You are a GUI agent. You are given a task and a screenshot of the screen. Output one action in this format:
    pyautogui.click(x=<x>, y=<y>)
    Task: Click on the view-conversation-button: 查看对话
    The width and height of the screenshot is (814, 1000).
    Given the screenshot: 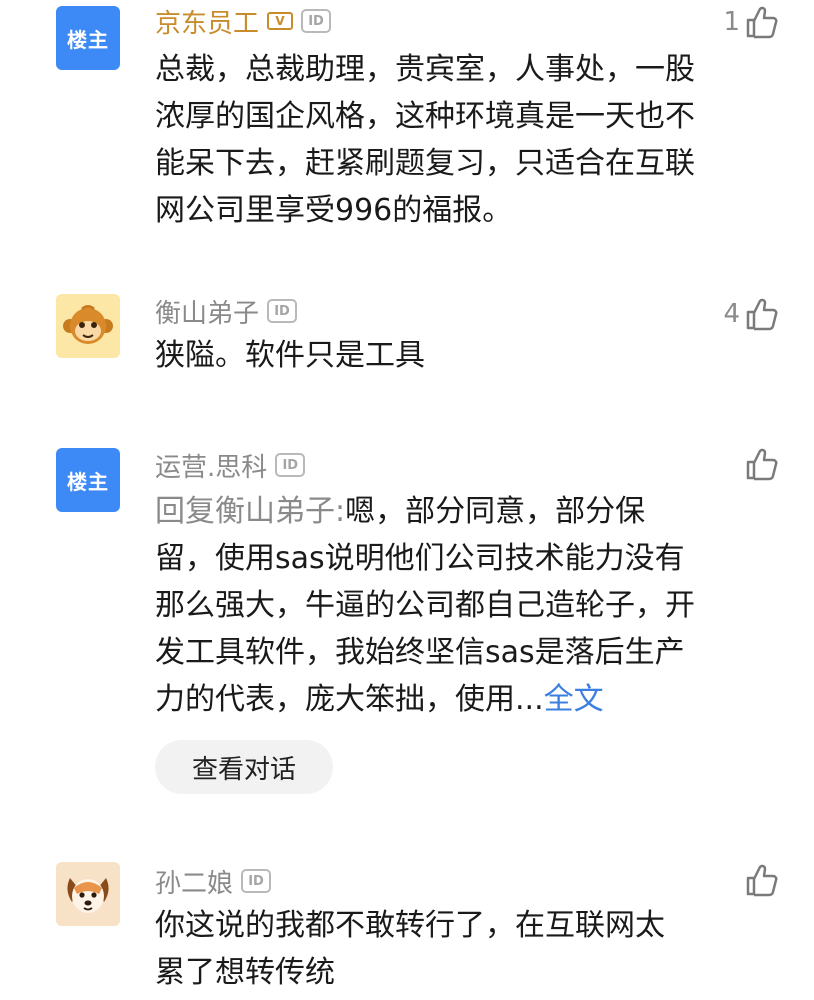 What is the action you would take?
    pyautogui.click(x=244, y=767)
    